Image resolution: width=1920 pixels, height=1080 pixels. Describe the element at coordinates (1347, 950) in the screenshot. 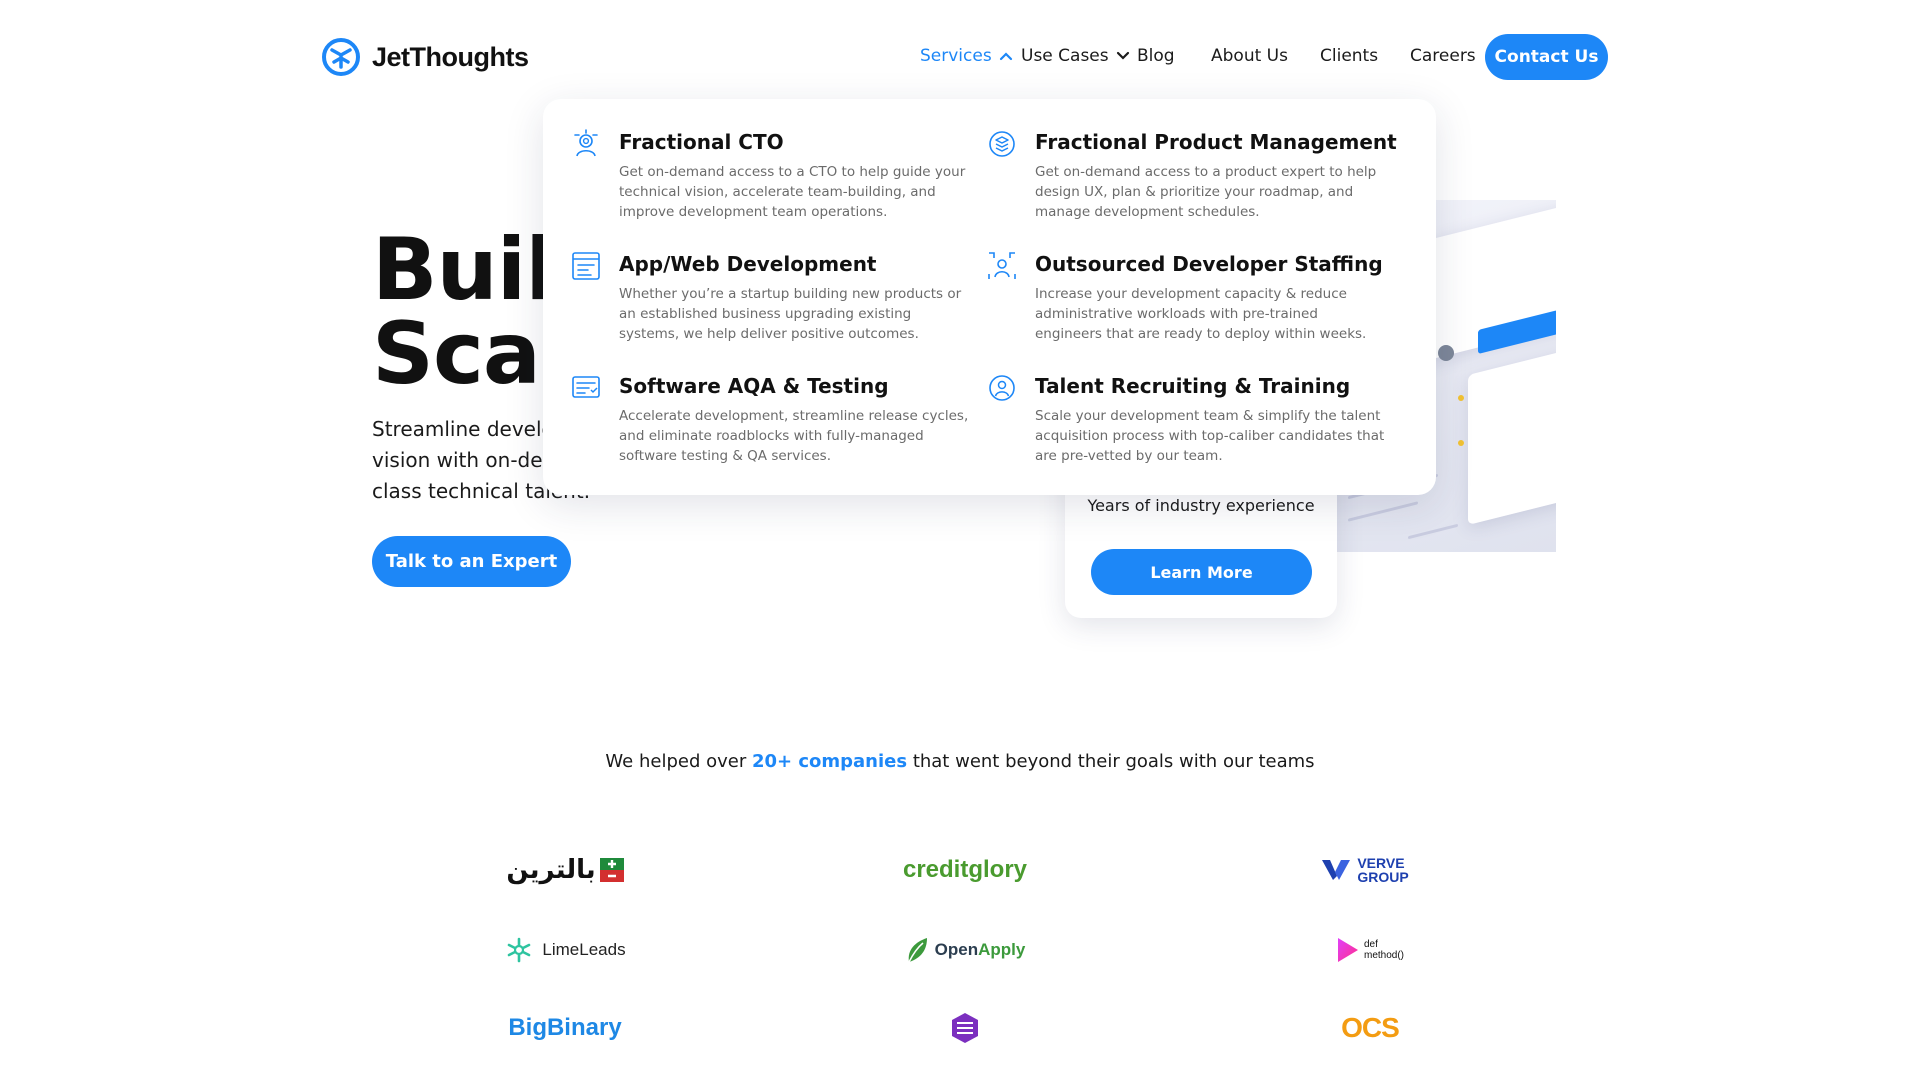

I see `def-method-play-icon` at that location.